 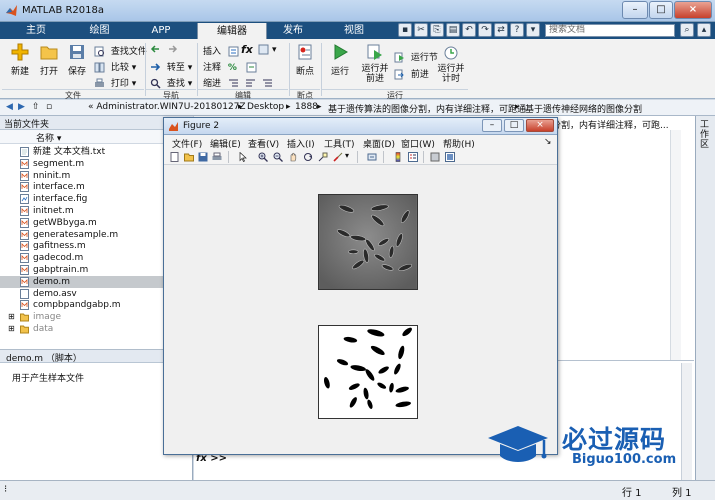 I want to click on matlab-logo-icon, so click(x=11, y=10).